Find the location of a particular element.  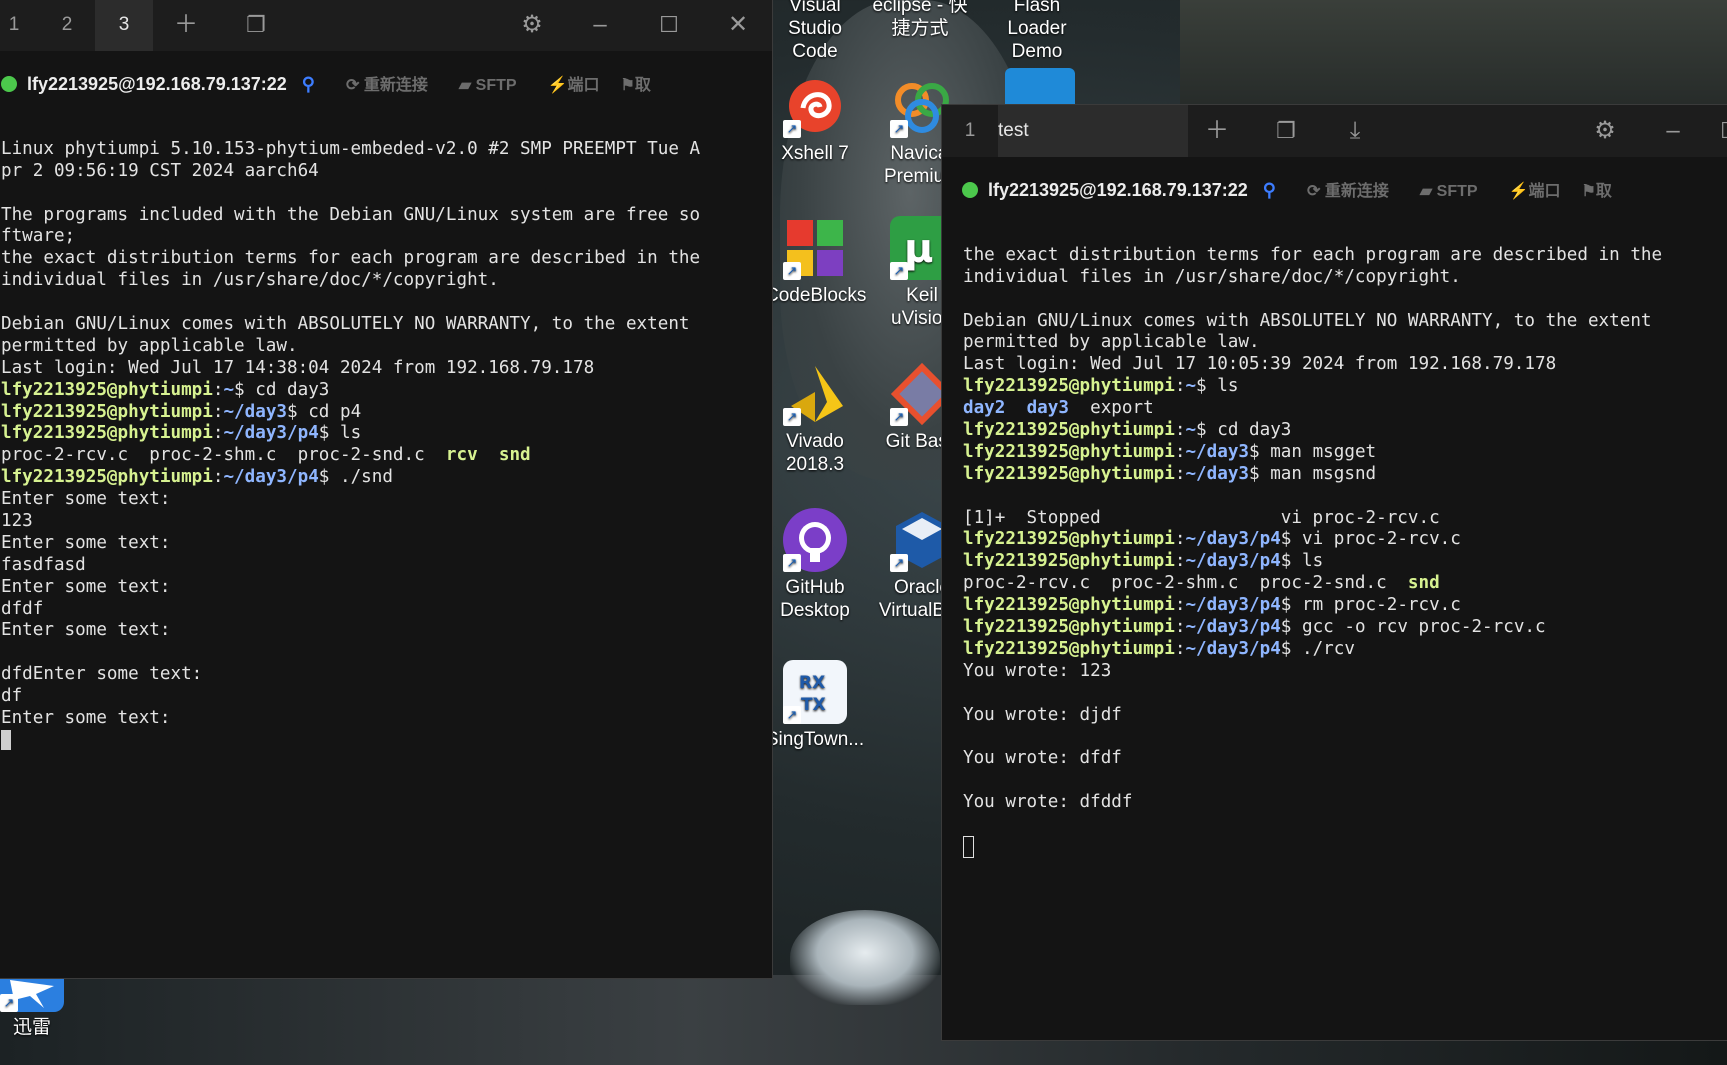

svg-text: TX is located at coordinates (813, 705).